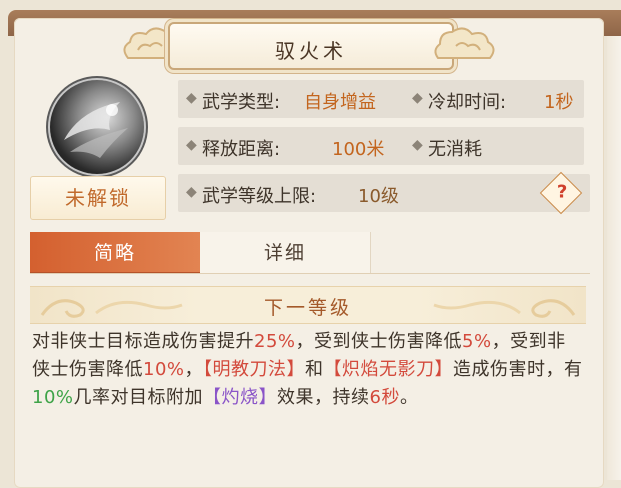  What do you see at coordinates (467, 102) in the screenshot?
I see `cooldown-label: 冷却时间:` at bounding box center [467, 102].